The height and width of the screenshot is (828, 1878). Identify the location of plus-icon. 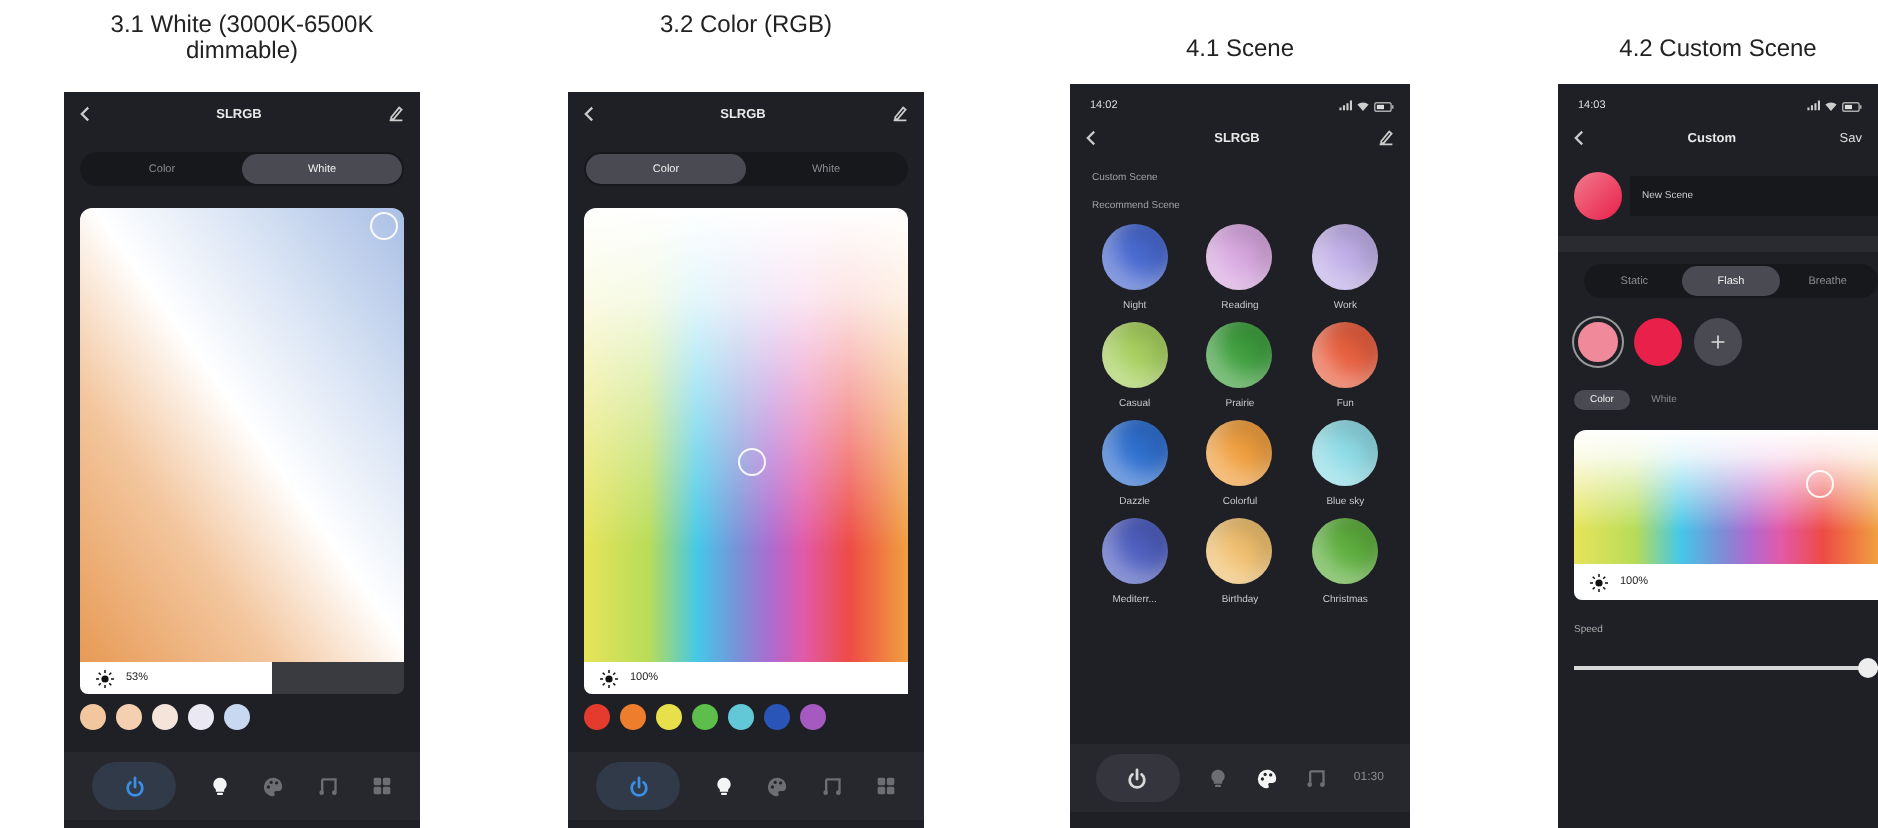
(1718, 342).